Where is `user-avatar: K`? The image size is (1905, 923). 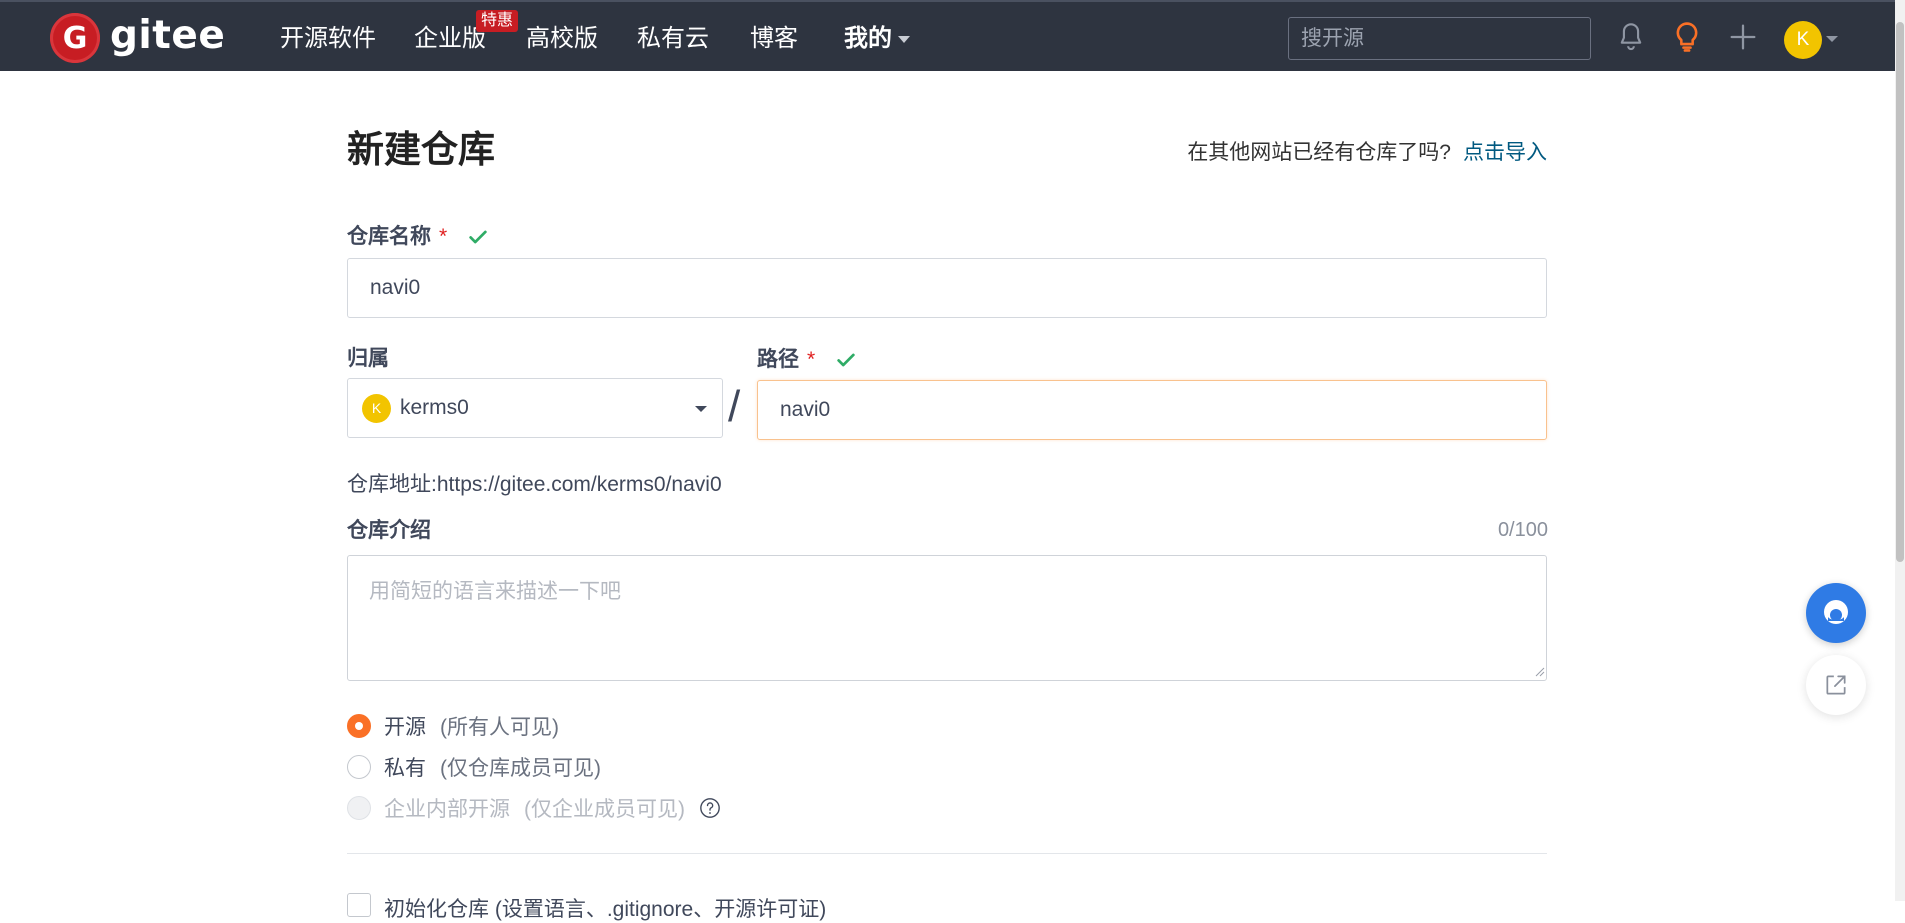 user-avatar: K is located at coordinates (1803, 40).